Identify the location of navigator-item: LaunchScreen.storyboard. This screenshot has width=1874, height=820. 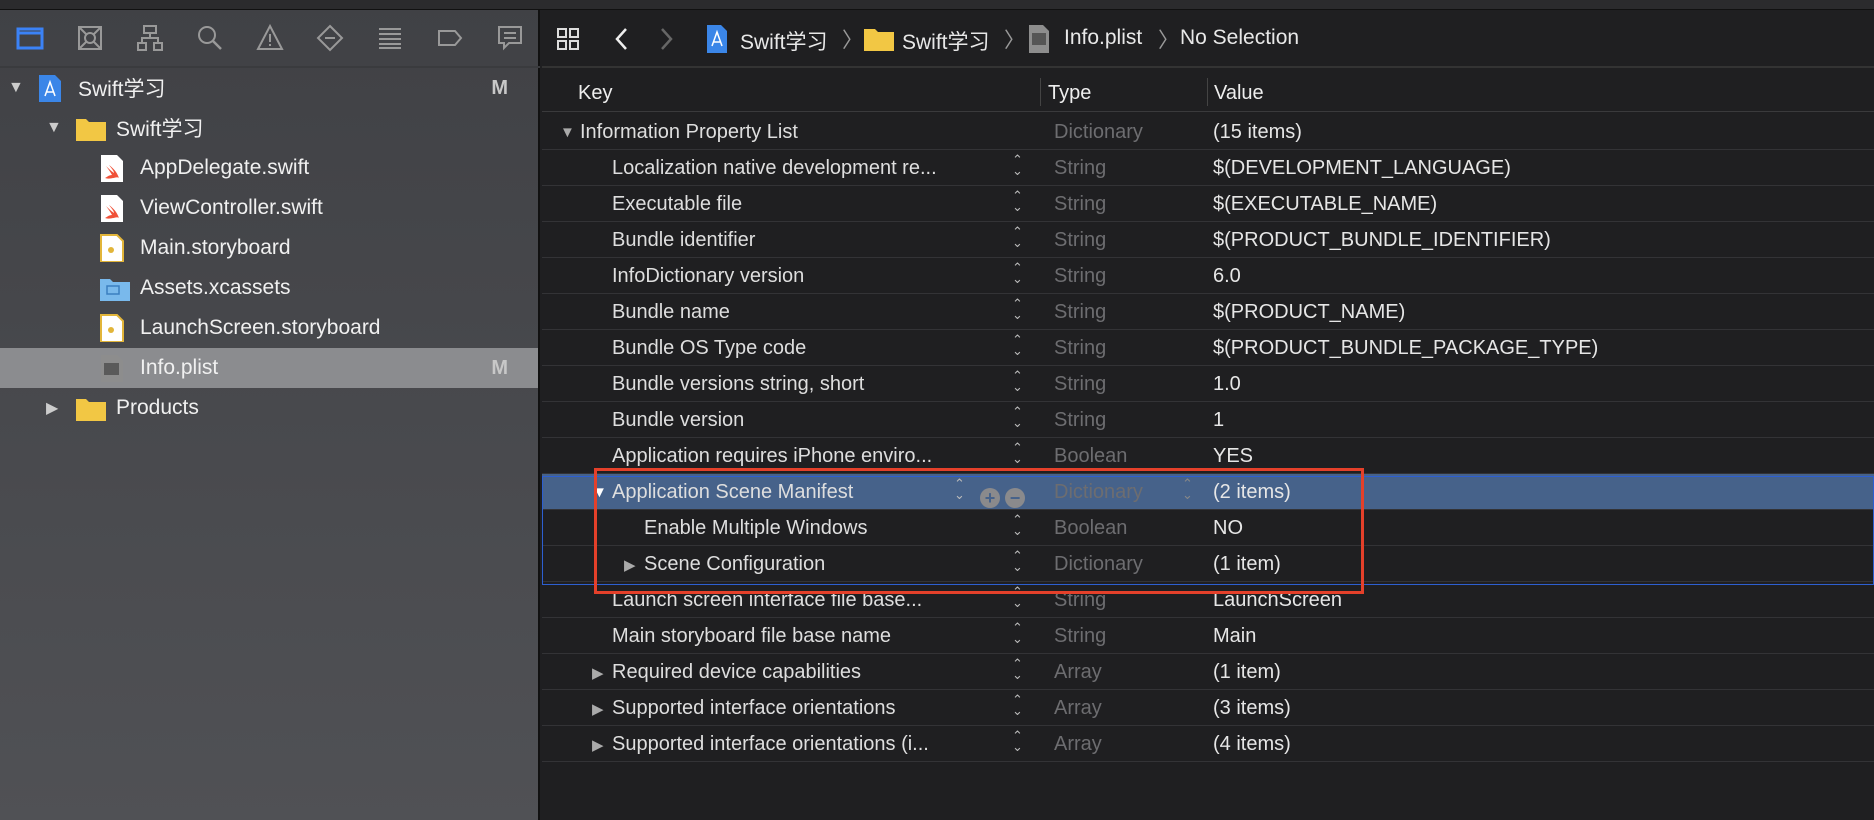
(269, 328).